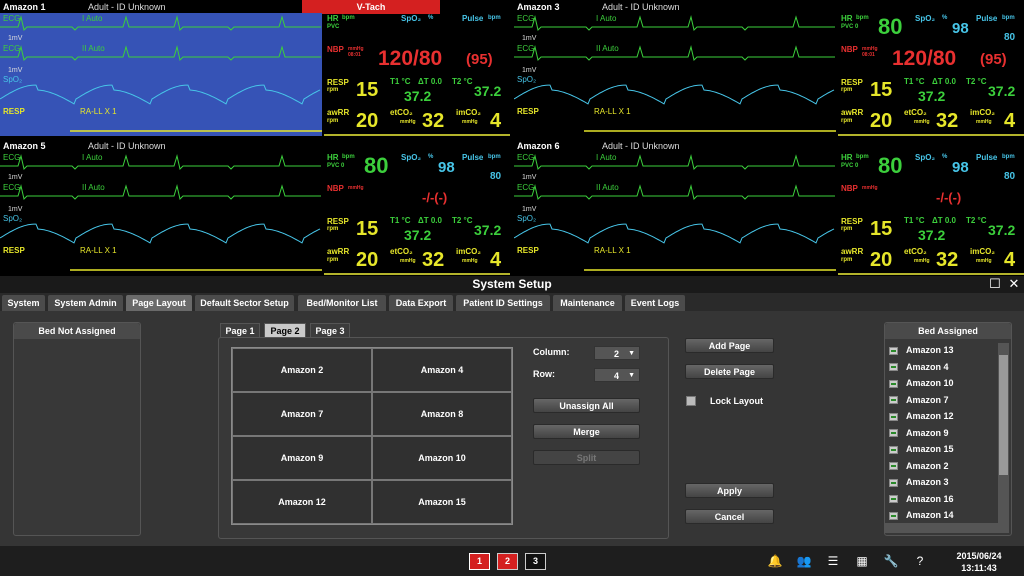 Image resolution: width=1024 pixels, height=576 pixels. Describe the element at coordinates (729, 490) in the screenshot. I see `apply-button: Apply` at that location.